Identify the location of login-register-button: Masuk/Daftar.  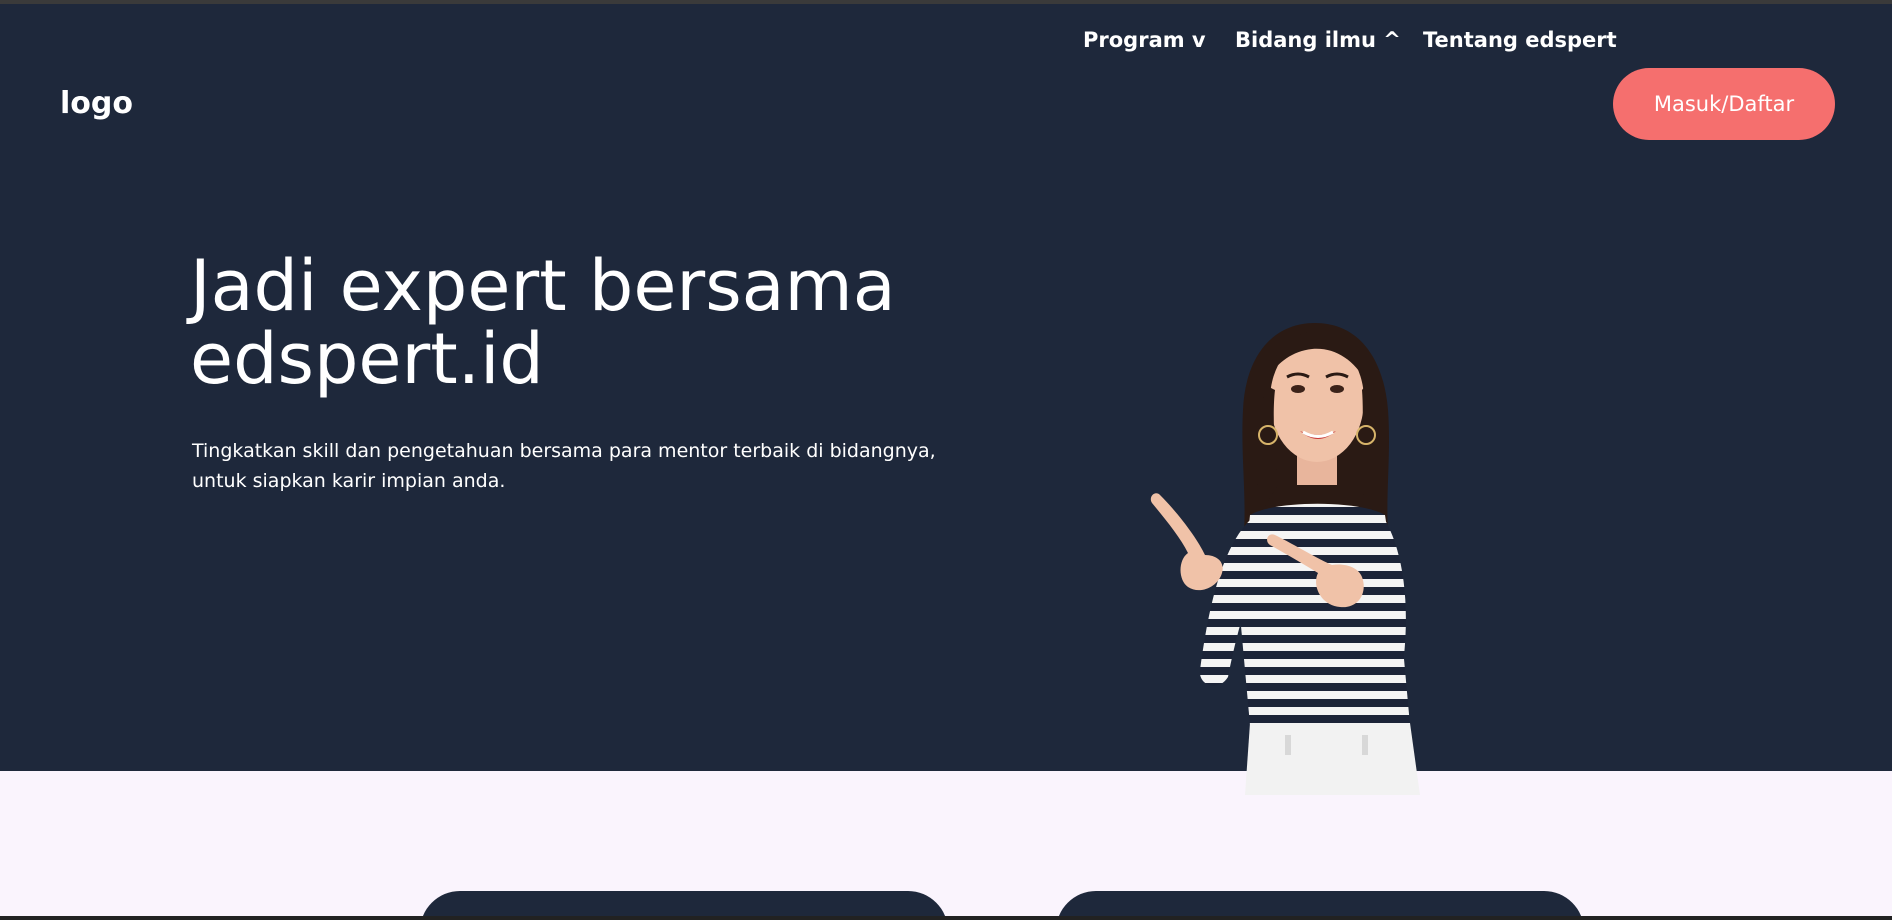
(1724, 104).